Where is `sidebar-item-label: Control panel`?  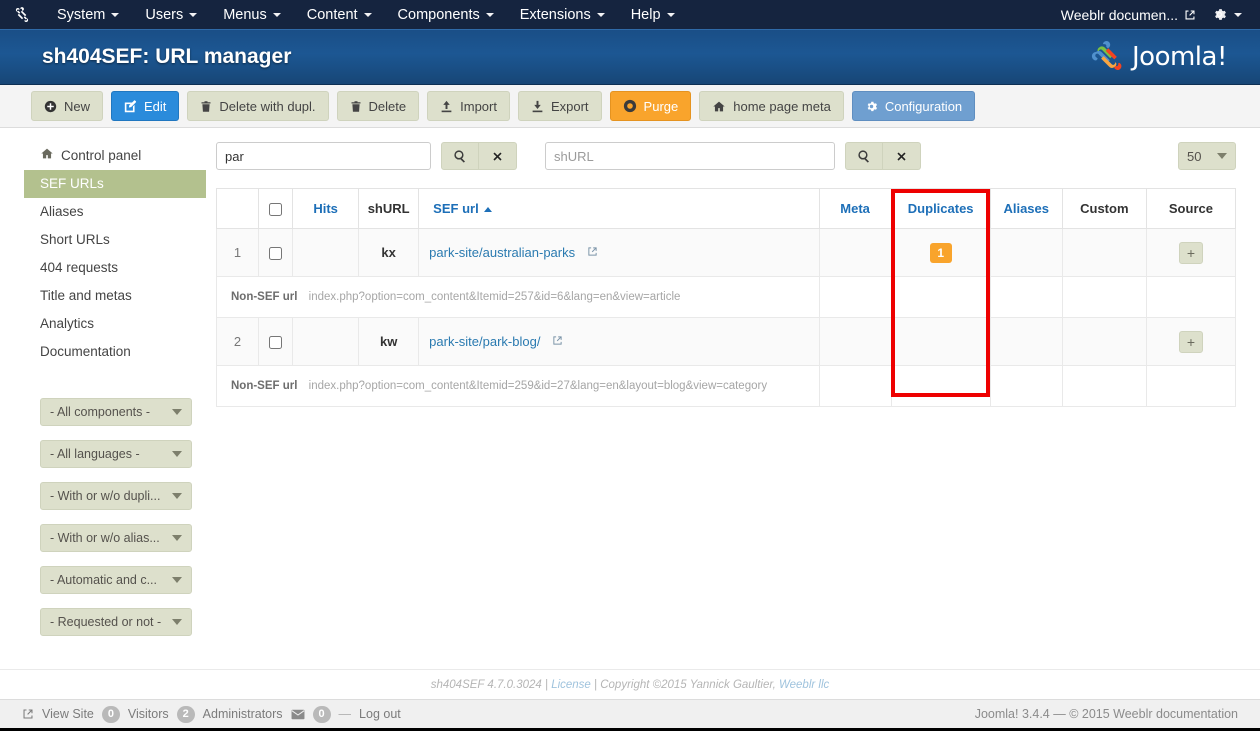 sidebar-item-label: Control panel is located at coordinates (101, 155).